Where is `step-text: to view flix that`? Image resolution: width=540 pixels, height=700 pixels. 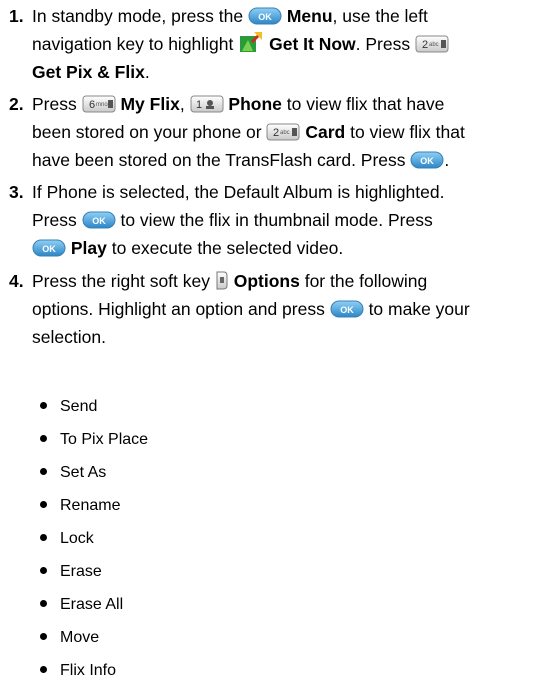
step-text: to view flix that is located at coordinates (405, 132).